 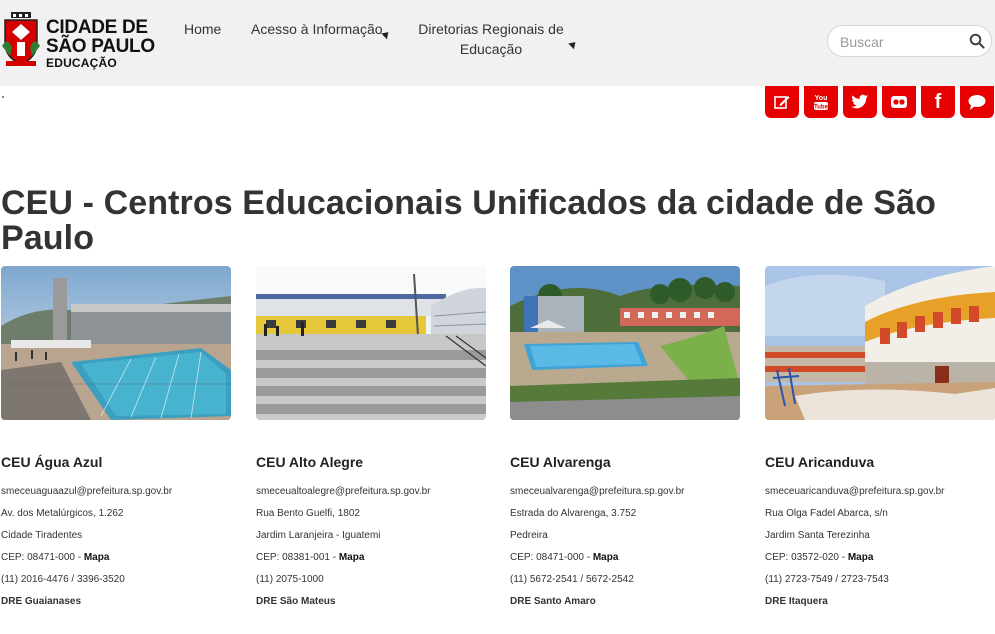 I want to click on card-cep: CEP: 08381-001 -, so click(x=297, y=557).